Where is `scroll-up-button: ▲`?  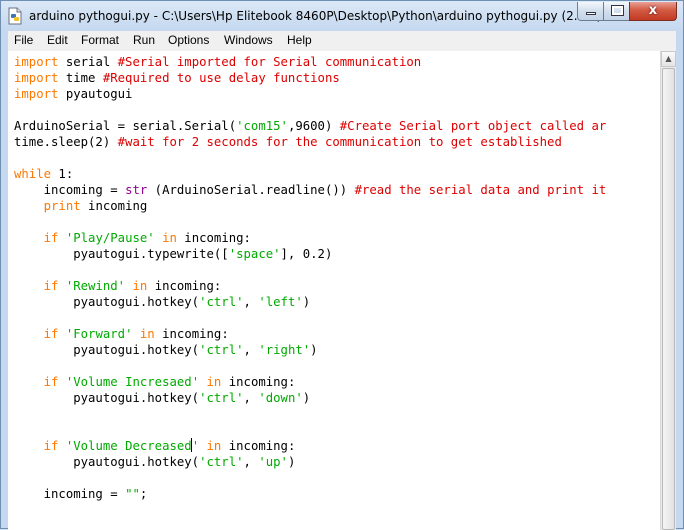 scroll-up-button: ▲ is located at coordinates (668, 59).